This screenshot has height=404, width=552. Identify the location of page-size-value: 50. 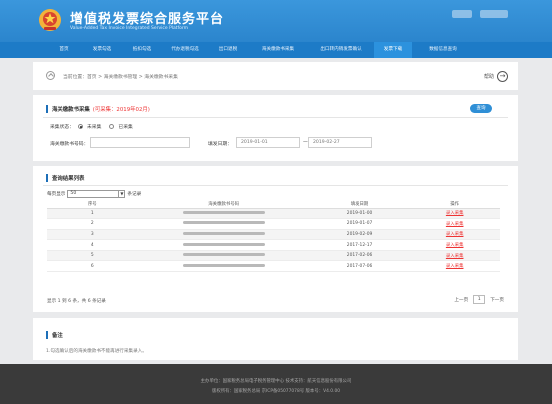
(73, 193).